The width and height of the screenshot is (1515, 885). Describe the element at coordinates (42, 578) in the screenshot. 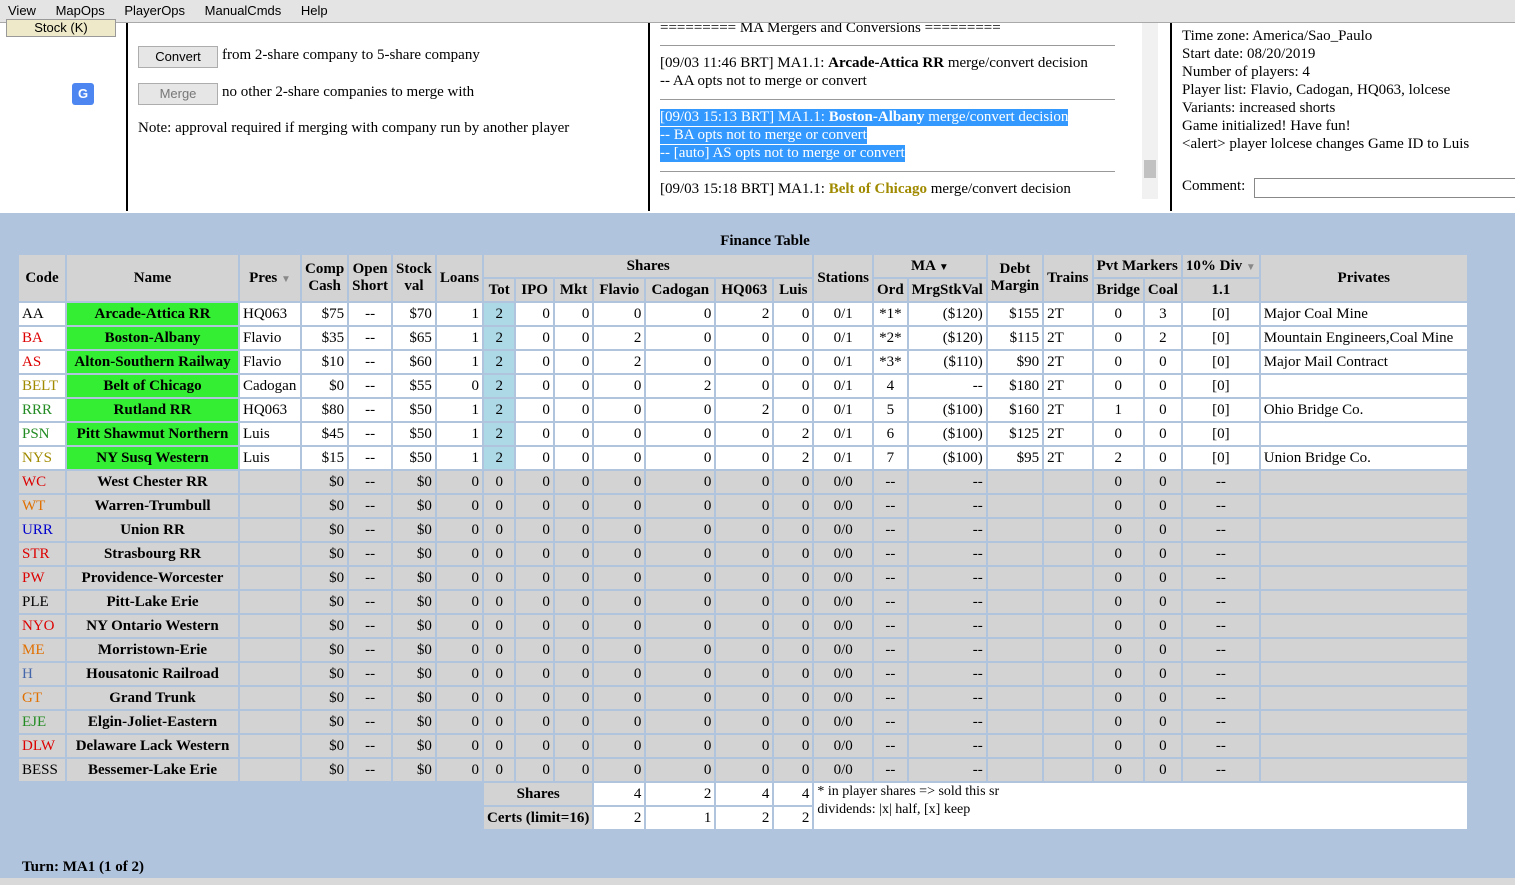

I see `cell-code: PW` at that location.